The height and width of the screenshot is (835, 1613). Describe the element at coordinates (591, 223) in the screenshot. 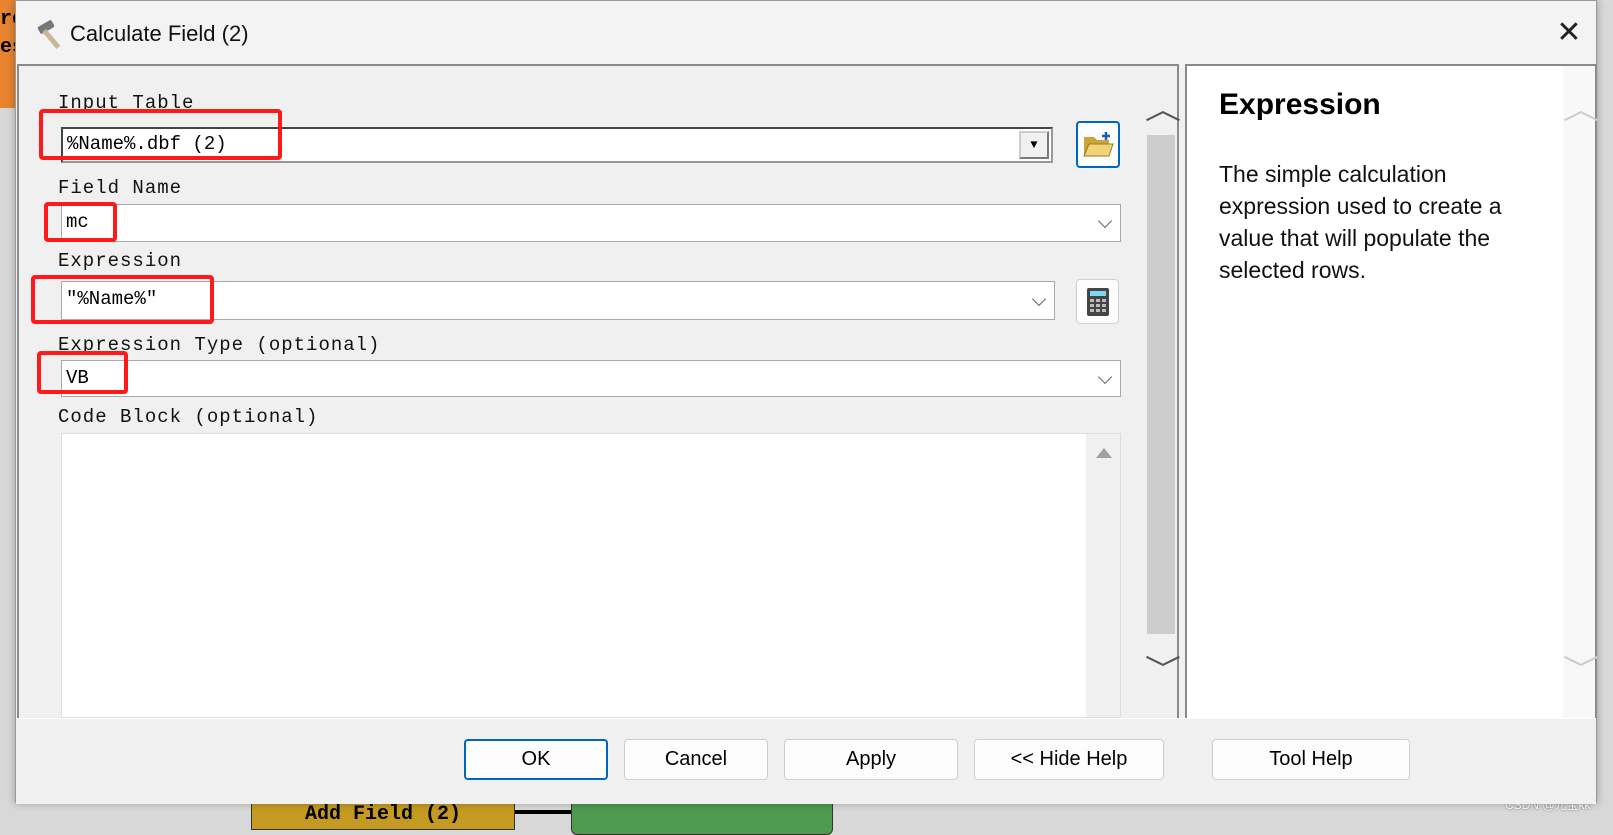

I see `field-name-combo: mc` at that location.